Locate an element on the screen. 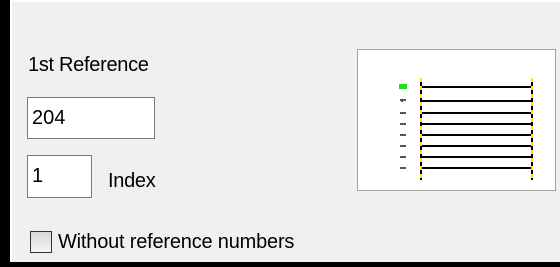 The width and height of the screenshot is (560, 267). index-input is located at coordinates (59, 176).